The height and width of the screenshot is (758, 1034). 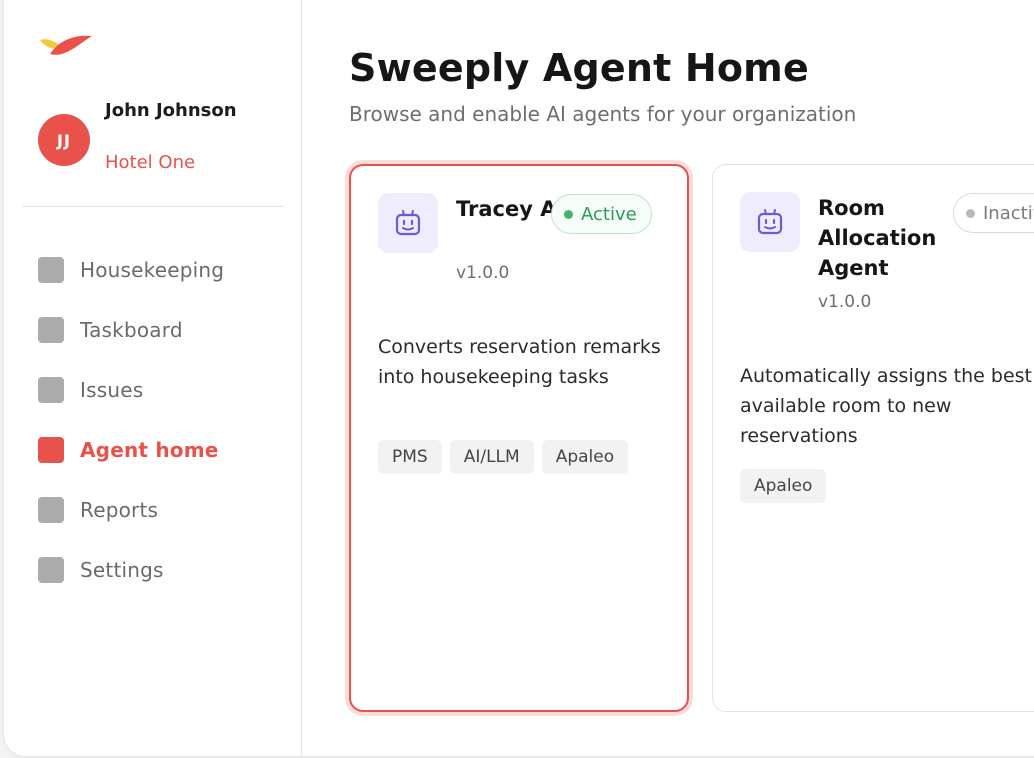 I want to click on status-label: Inactive, so click(x=1008, y=213).